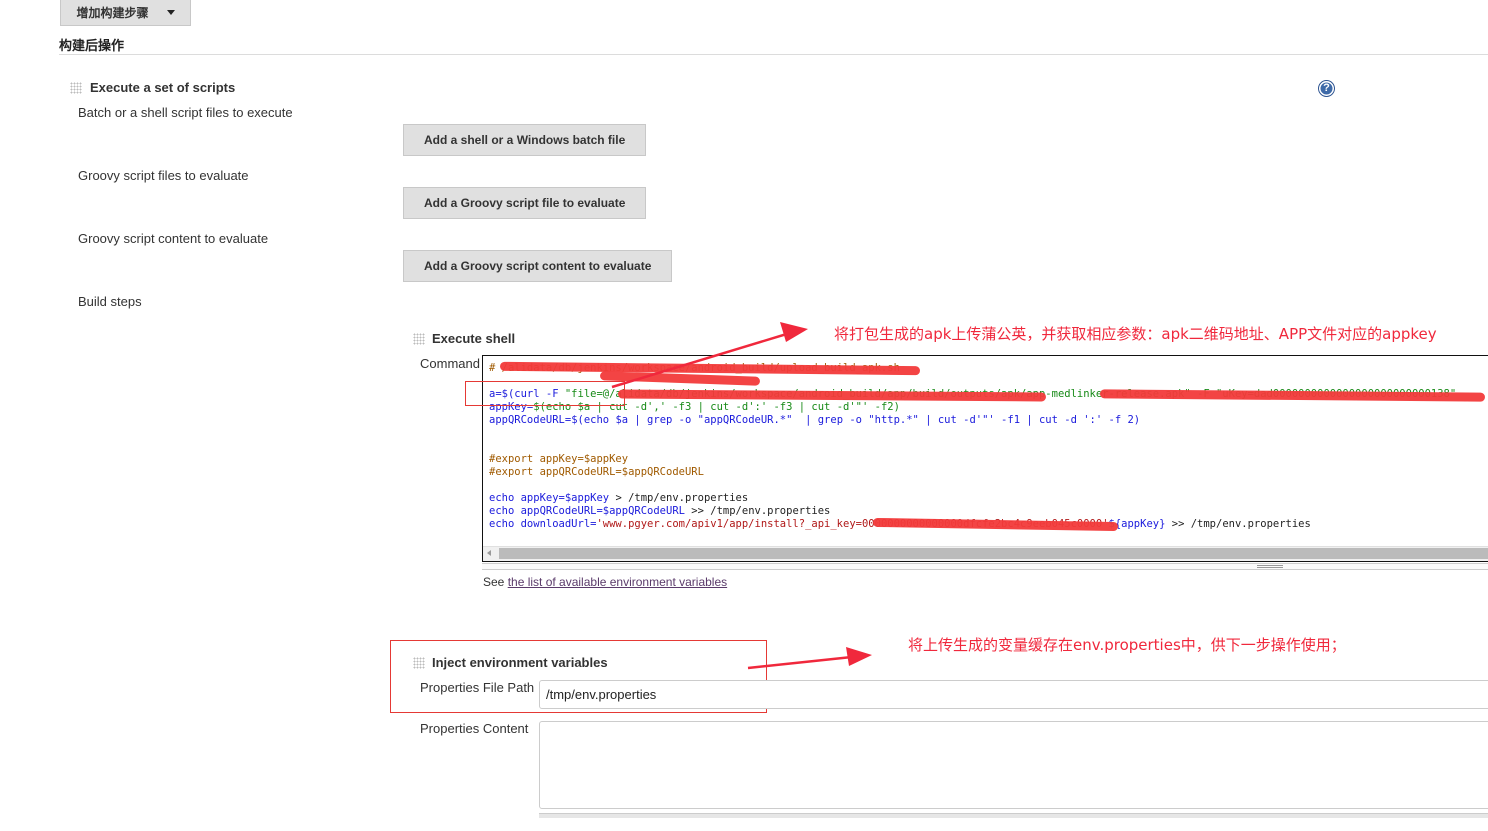 The image size is (1488, 831). Describe the element at coordinates (1013, 765) in the screenshot. I see `properties-content-textarea` at that location.